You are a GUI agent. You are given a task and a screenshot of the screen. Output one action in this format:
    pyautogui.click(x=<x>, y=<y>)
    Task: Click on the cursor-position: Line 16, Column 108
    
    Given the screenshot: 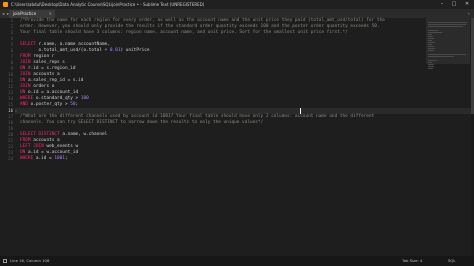 What is the action you would take?
    pyautogui.click(x=29, y=261)
    